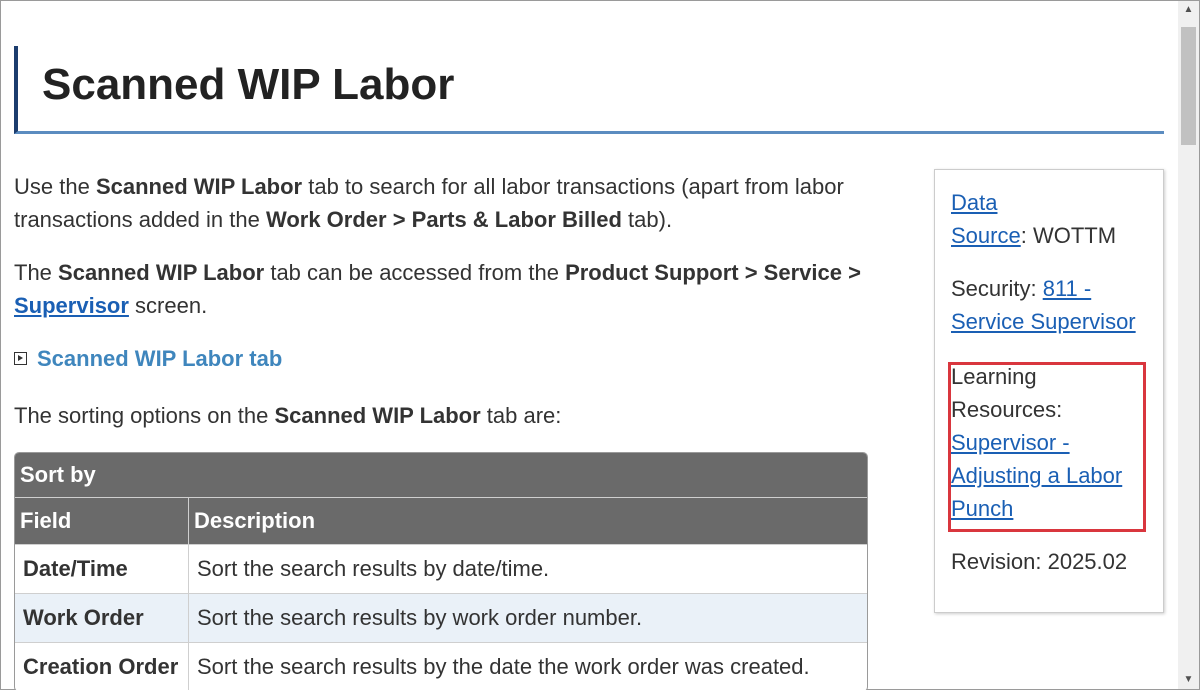 The height and width of the screenshot is (690, 1200). Describe the element at coordinates (443, 219) in the screenshot. I see `bold-text: Work Order > Parts & Labor Billed` at that location.